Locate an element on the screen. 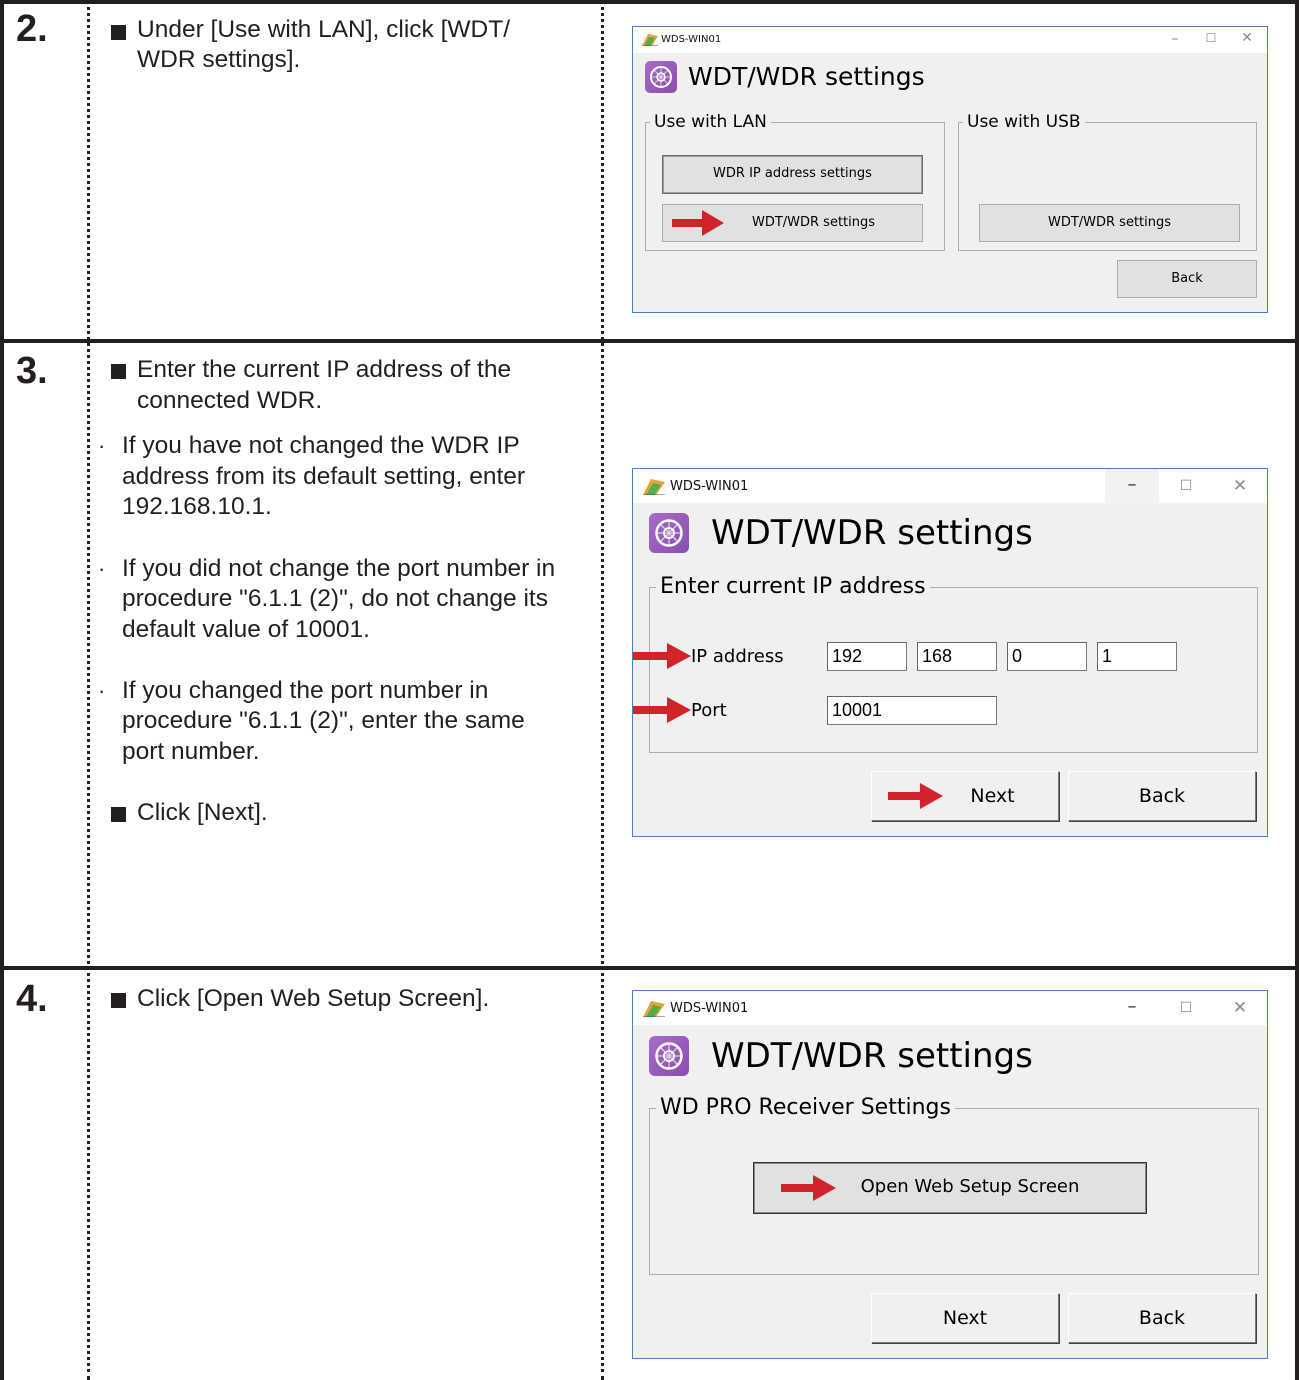  instruction-line: Click [Next]. is located at coordinates (202, 812).